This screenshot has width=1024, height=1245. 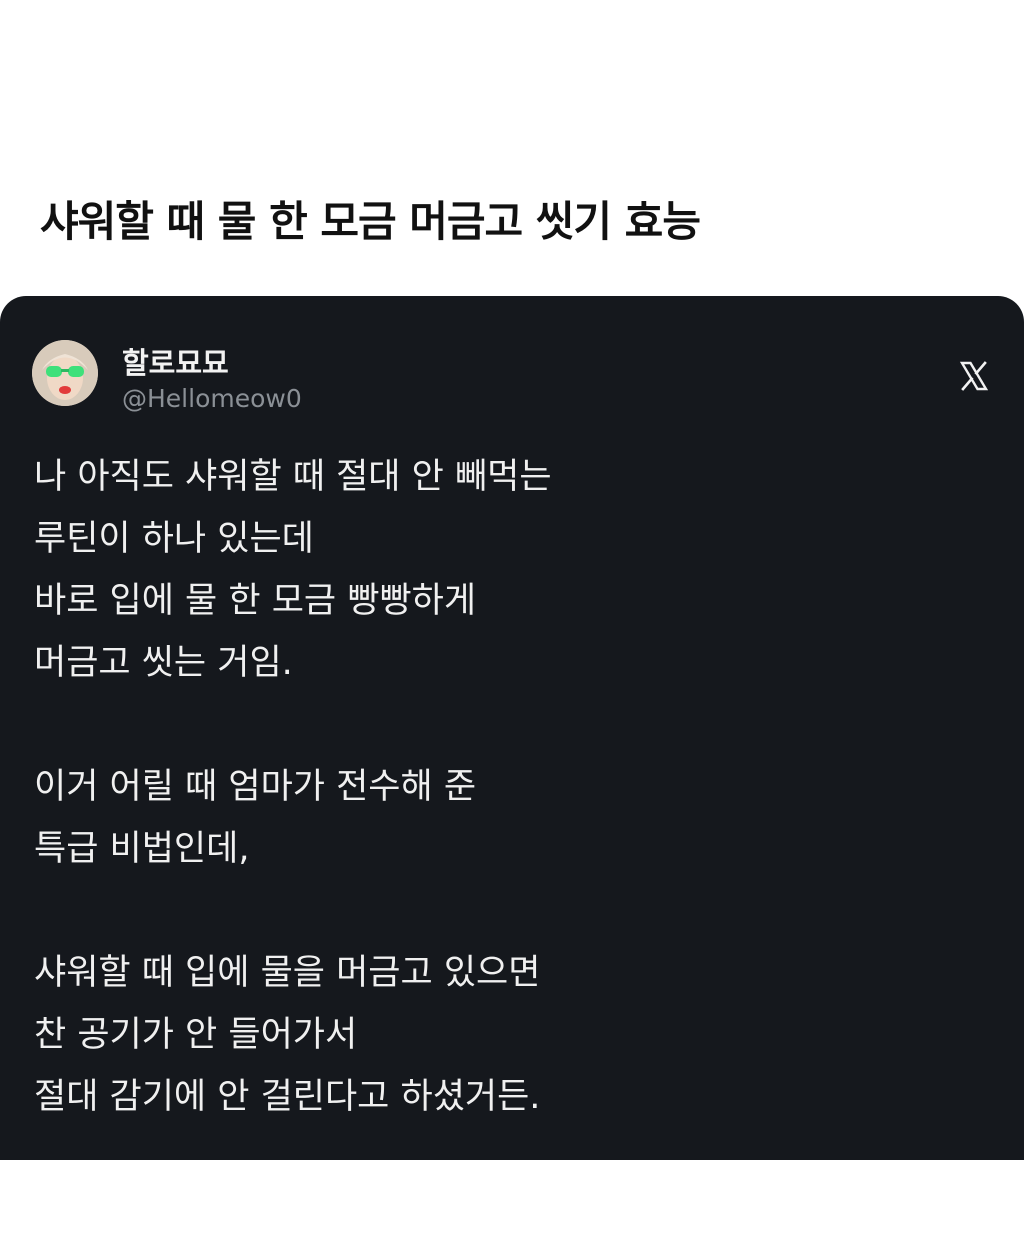 I want to click on author-display-name: 할로묘묘, so click(x=175, y=361).